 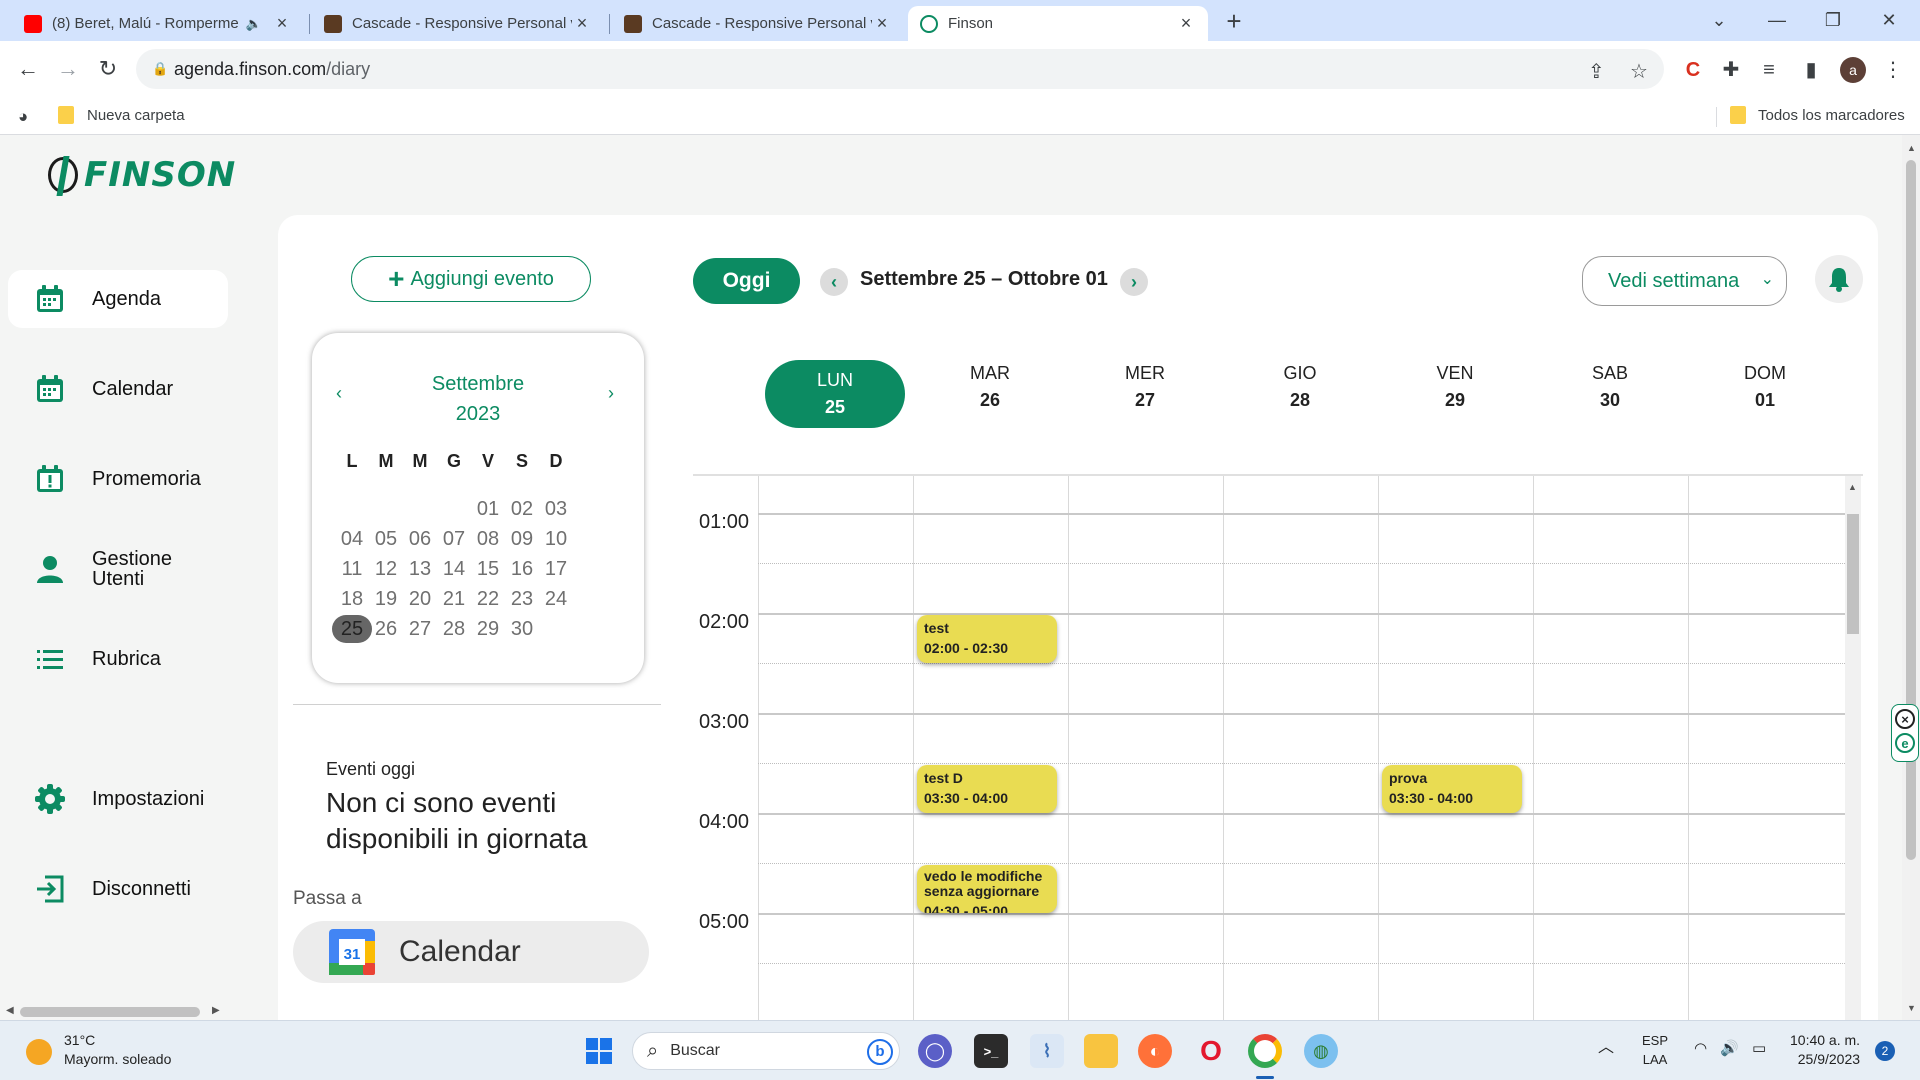 I want to click on globe-icon: ◍, so click(x=1321, y=1051).